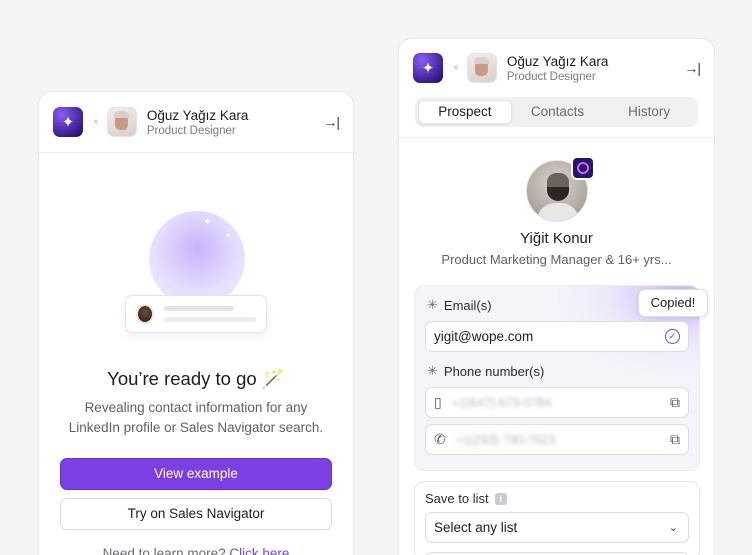  What do you see at coordinates (467, 305) in the screenshot?
I see `emails-label-text: Email(s)` at bounding box center [467, 305].